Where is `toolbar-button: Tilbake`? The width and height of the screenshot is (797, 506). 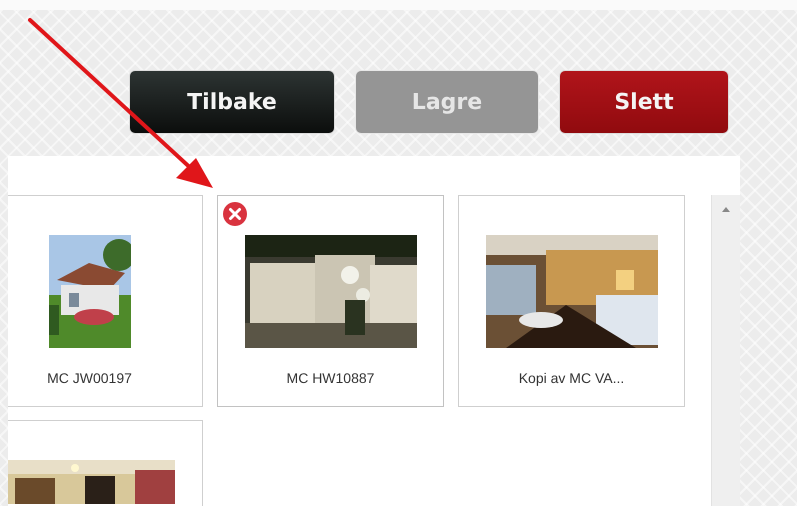
toolbar-button: Tilbake is located at coordinates (232, 102).